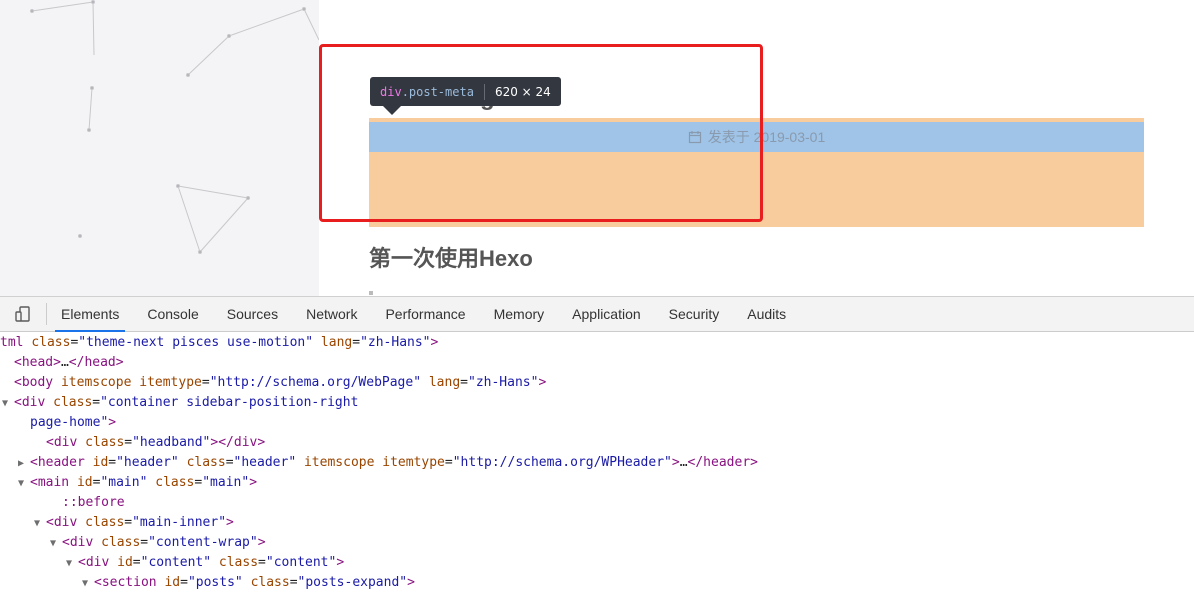 This screenshot has width=1194, height=596. I want to click on tooltip-size: 620 × 24, so click(522, 91).